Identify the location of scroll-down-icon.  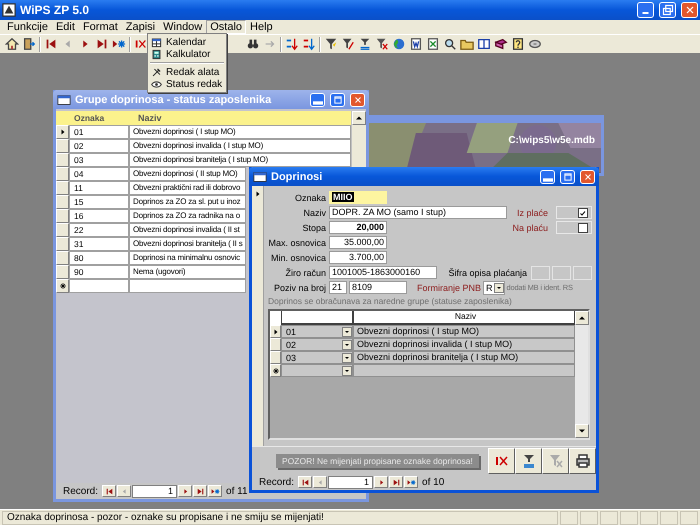
(582, 431).